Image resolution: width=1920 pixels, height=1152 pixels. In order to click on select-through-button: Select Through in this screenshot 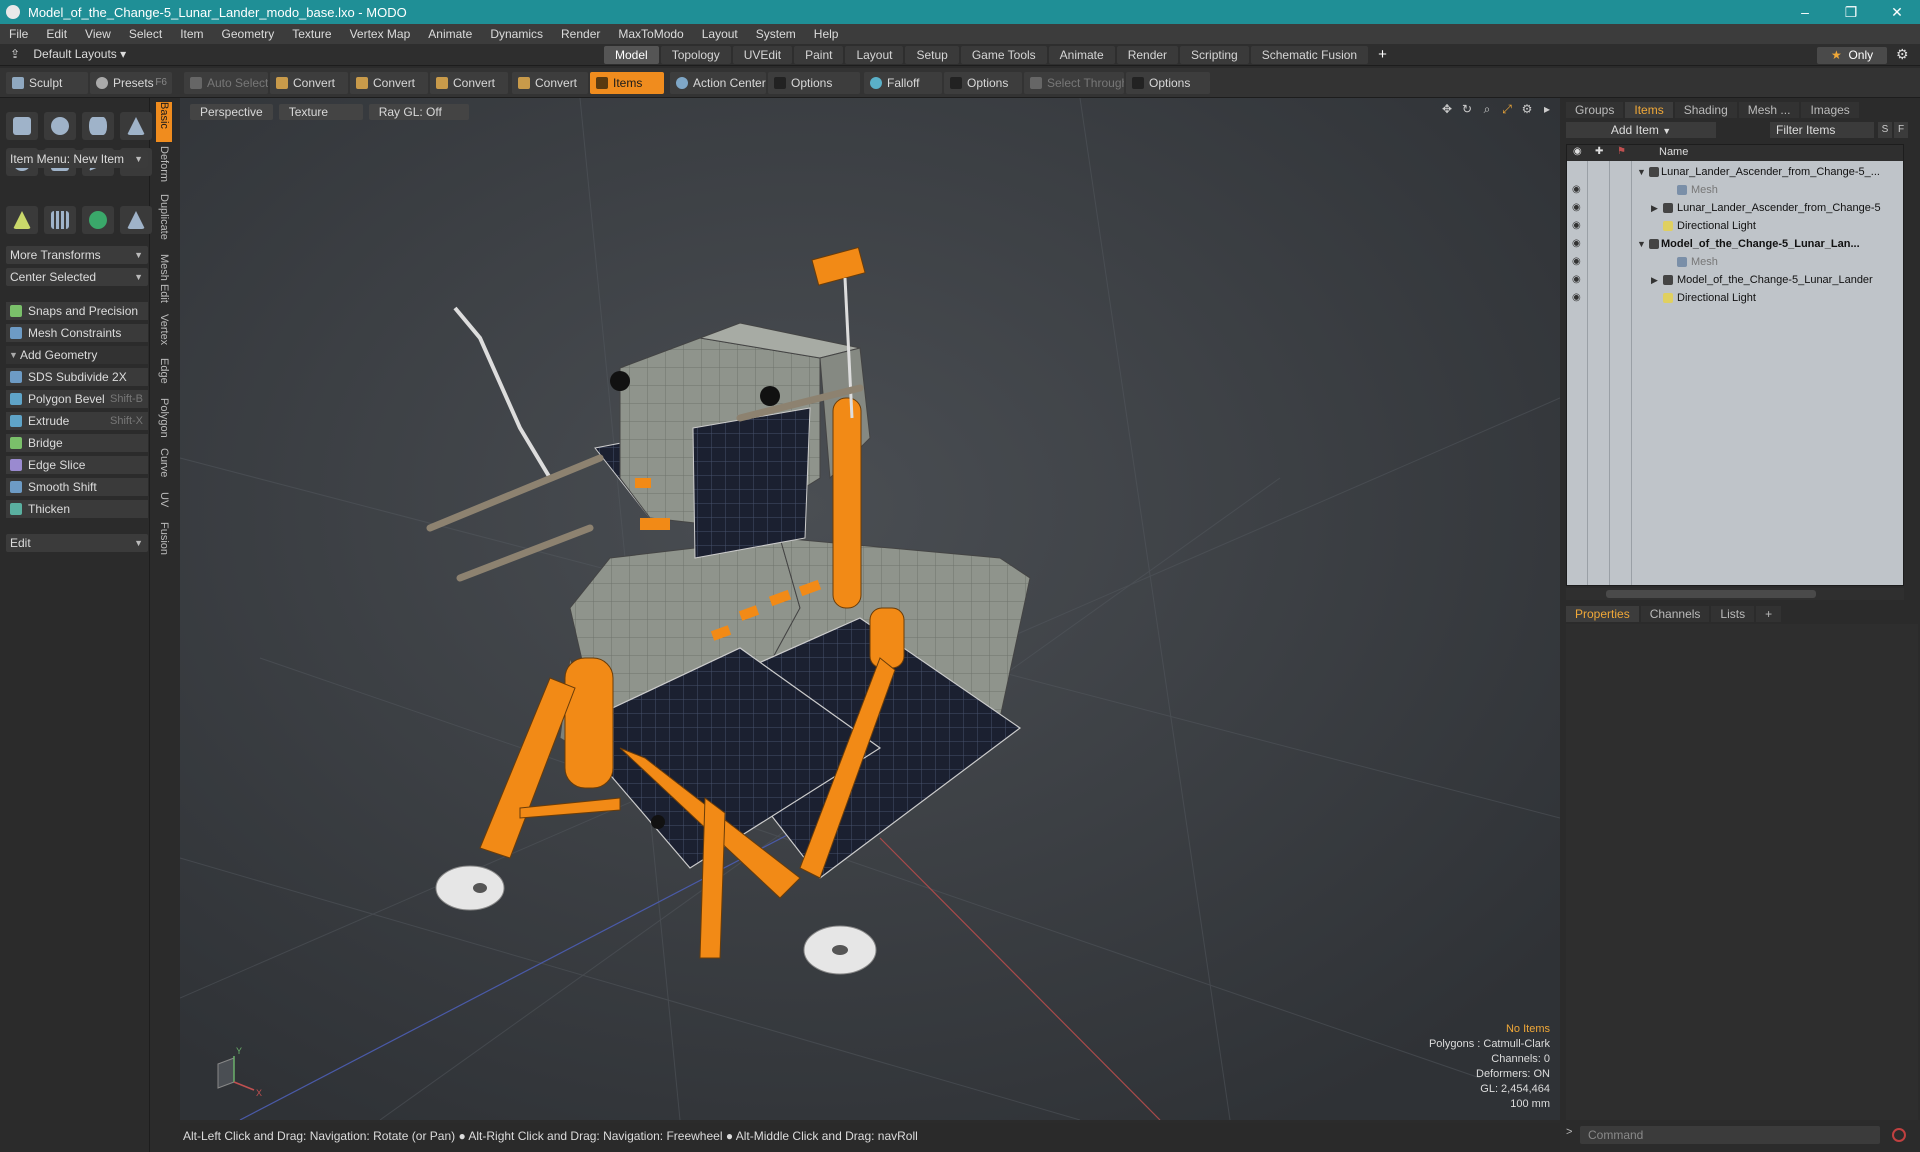, I will do `click(1074, 83)`.